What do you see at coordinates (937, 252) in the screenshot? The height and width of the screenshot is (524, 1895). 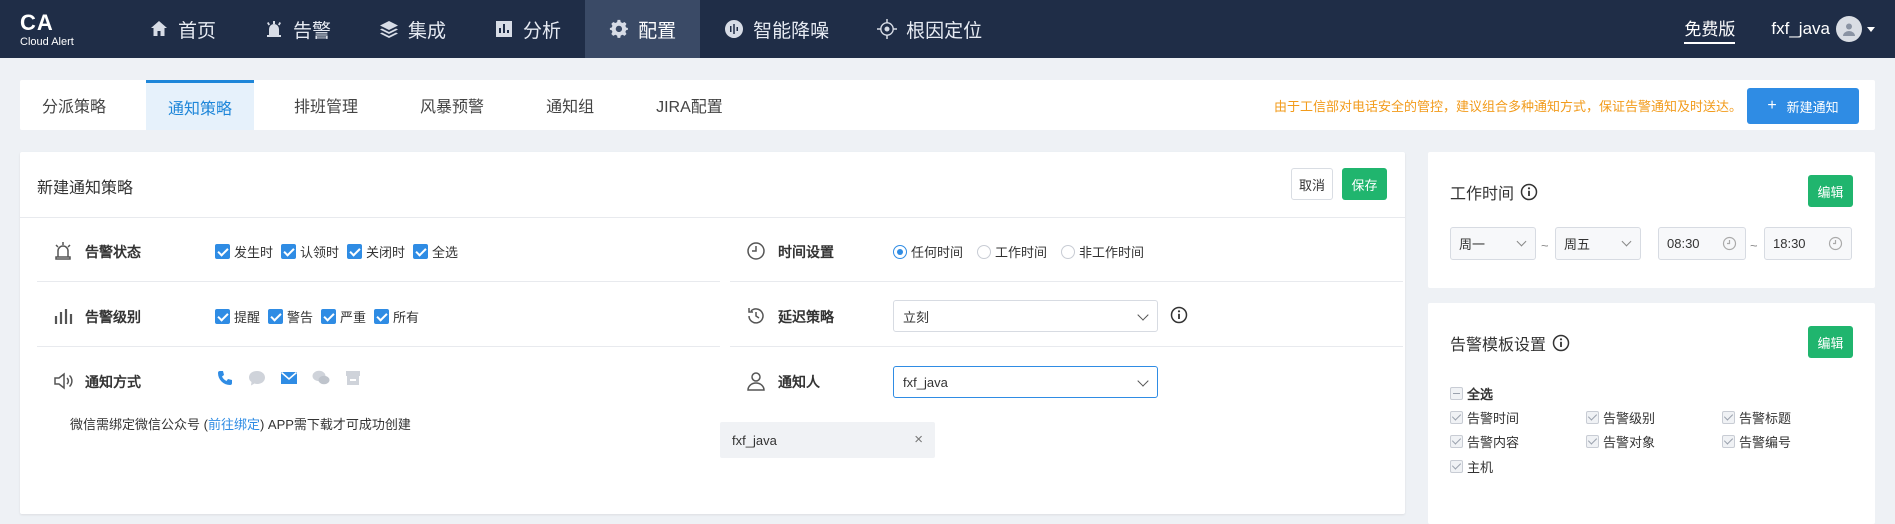 I see `radio-label: 任何时间` at bounding box center [937, 252].